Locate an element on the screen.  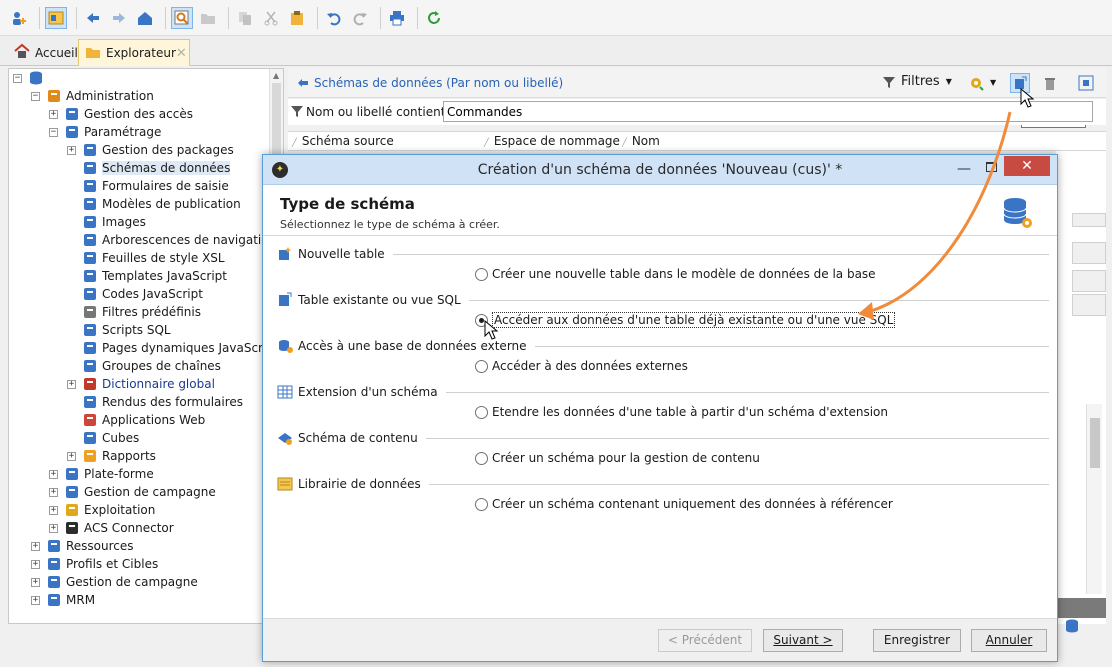
explorer-view-icon is located at coordinates (56, 17).